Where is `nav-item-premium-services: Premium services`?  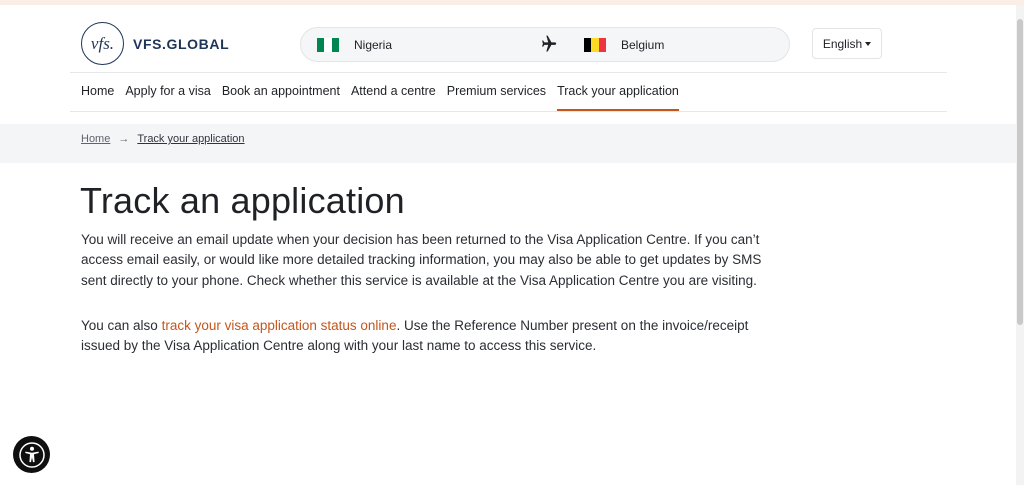
nav-item-premium-services: Premium services is located at coordinates (496, 97).